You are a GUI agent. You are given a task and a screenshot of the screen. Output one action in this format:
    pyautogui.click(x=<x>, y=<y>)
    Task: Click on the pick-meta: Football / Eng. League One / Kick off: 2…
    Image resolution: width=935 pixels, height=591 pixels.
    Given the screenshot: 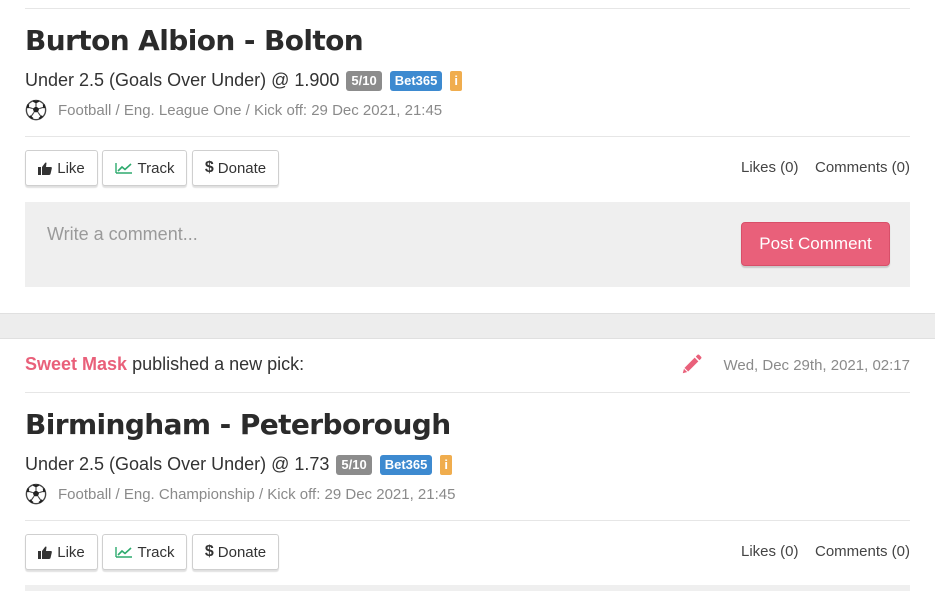 What is the action you would take?
    pyautogui.click(x=233, y=110)
    